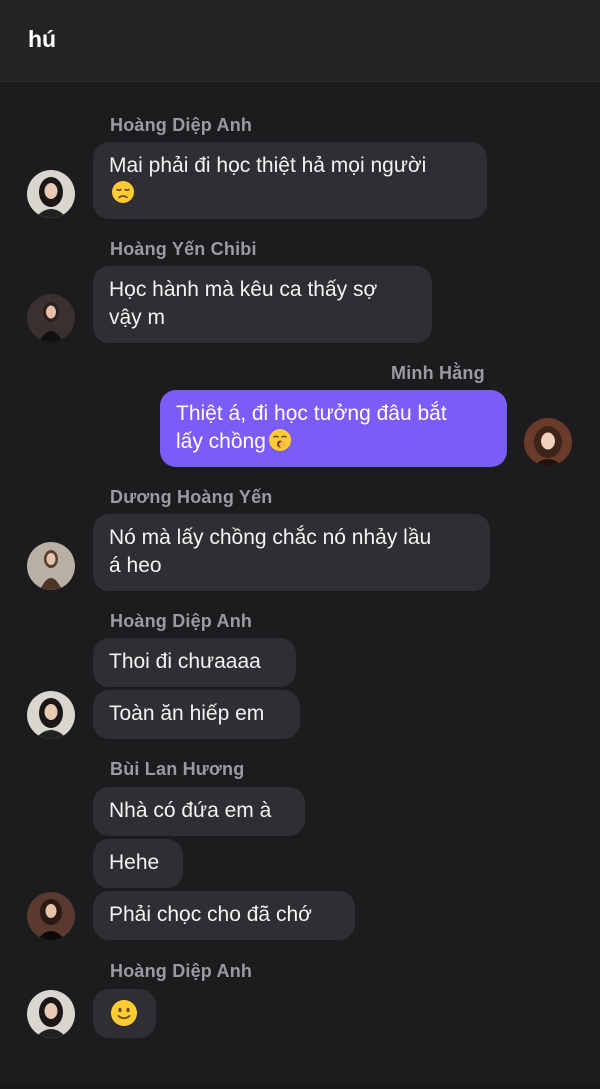 The height and width of the screenshot is (1089, 600). I want to click on message-bubble: Nhà có đứa em à, so click(199, 811).